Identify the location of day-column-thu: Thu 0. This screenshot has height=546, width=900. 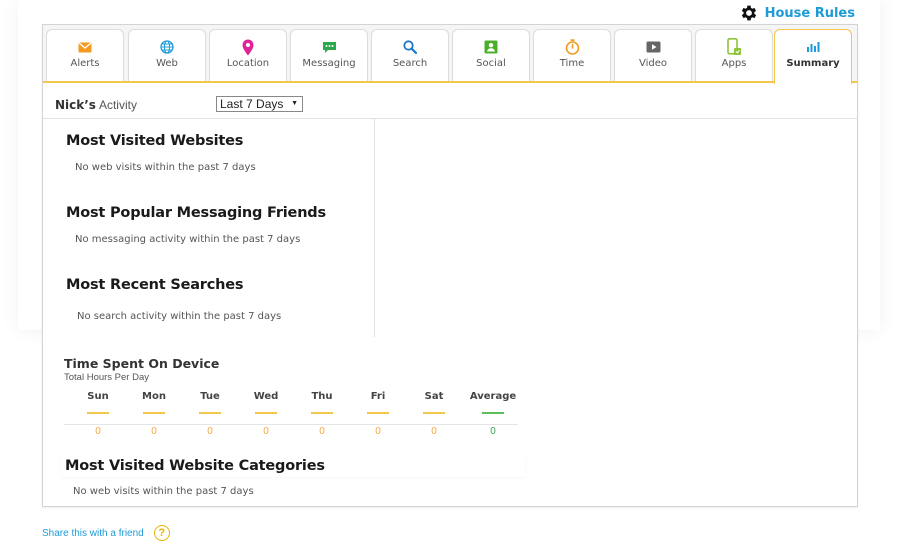
(322, 414).